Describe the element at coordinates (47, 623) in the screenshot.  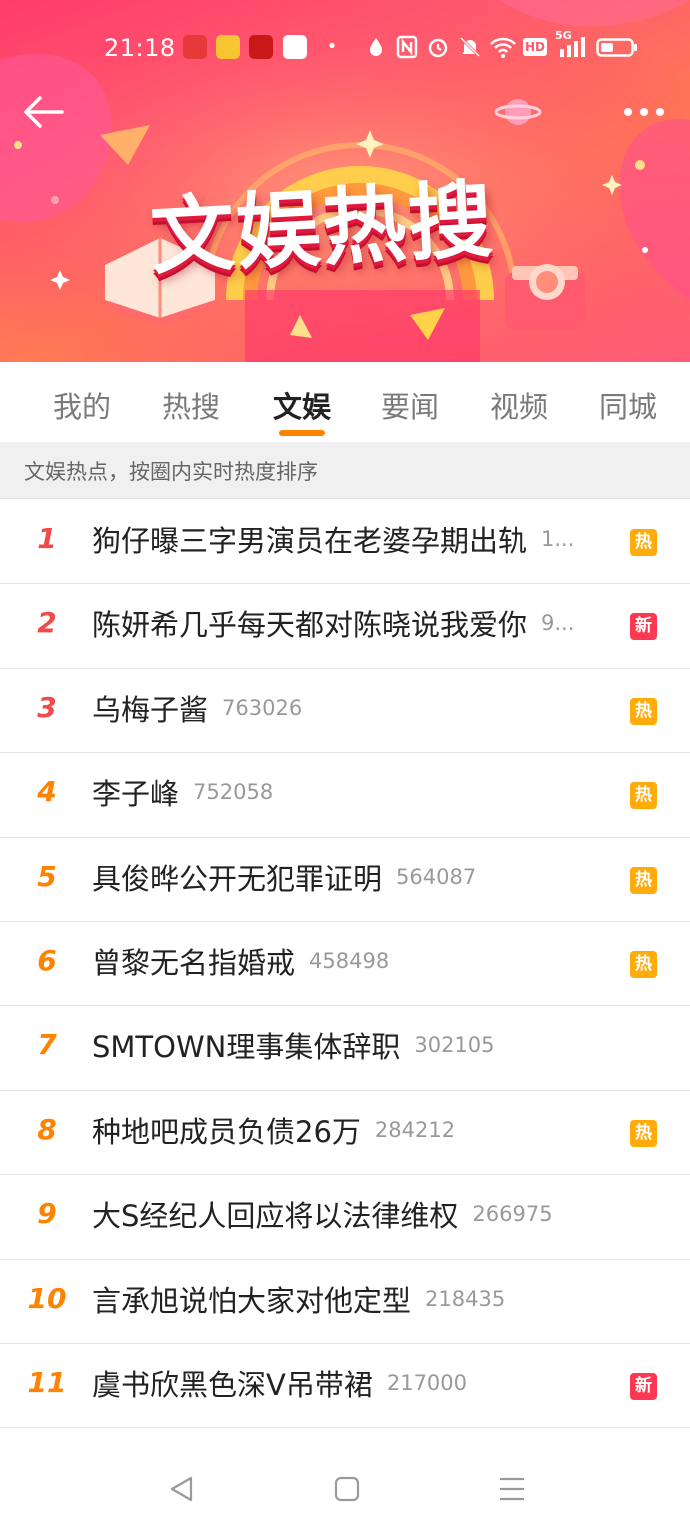
I see `rank-number: 2` at that location.